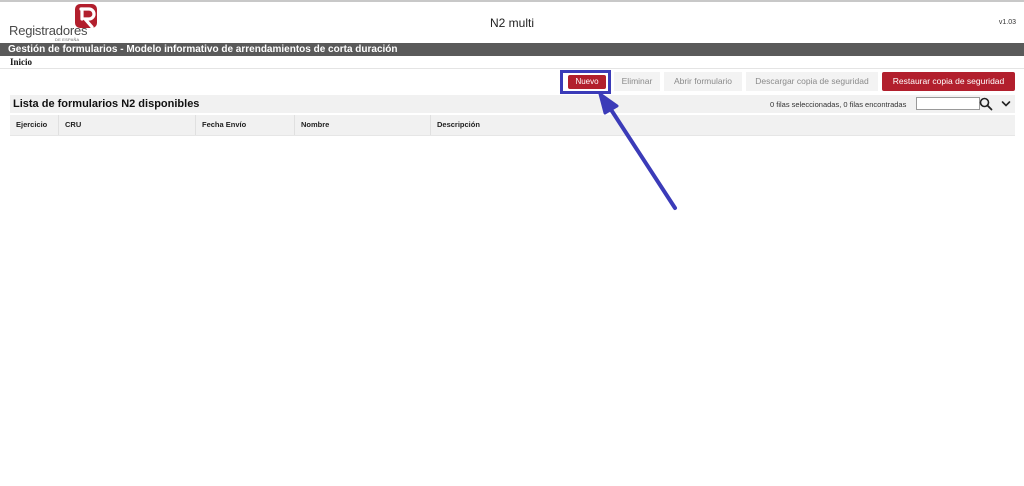 The image size is (1024, 486). Describe the element at coordinates (986, 104) in the screenshot. I see `search-icon` at that location.